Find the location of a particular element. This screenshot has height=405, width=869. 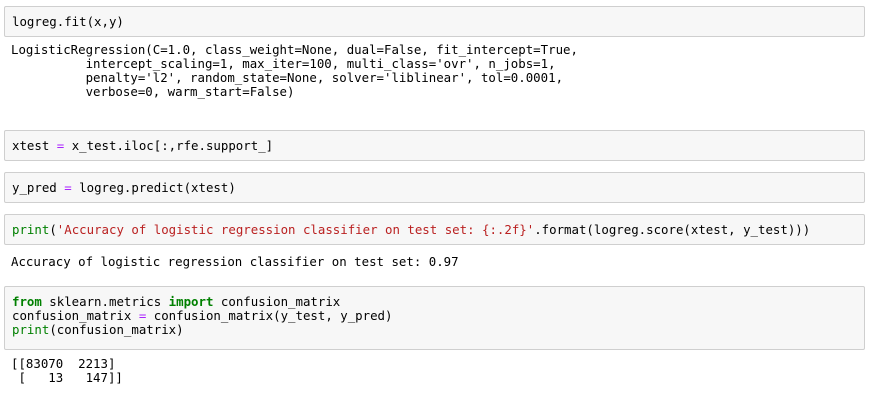

code-line: print(confusion_matrix) is located at coordinates (438, 330).